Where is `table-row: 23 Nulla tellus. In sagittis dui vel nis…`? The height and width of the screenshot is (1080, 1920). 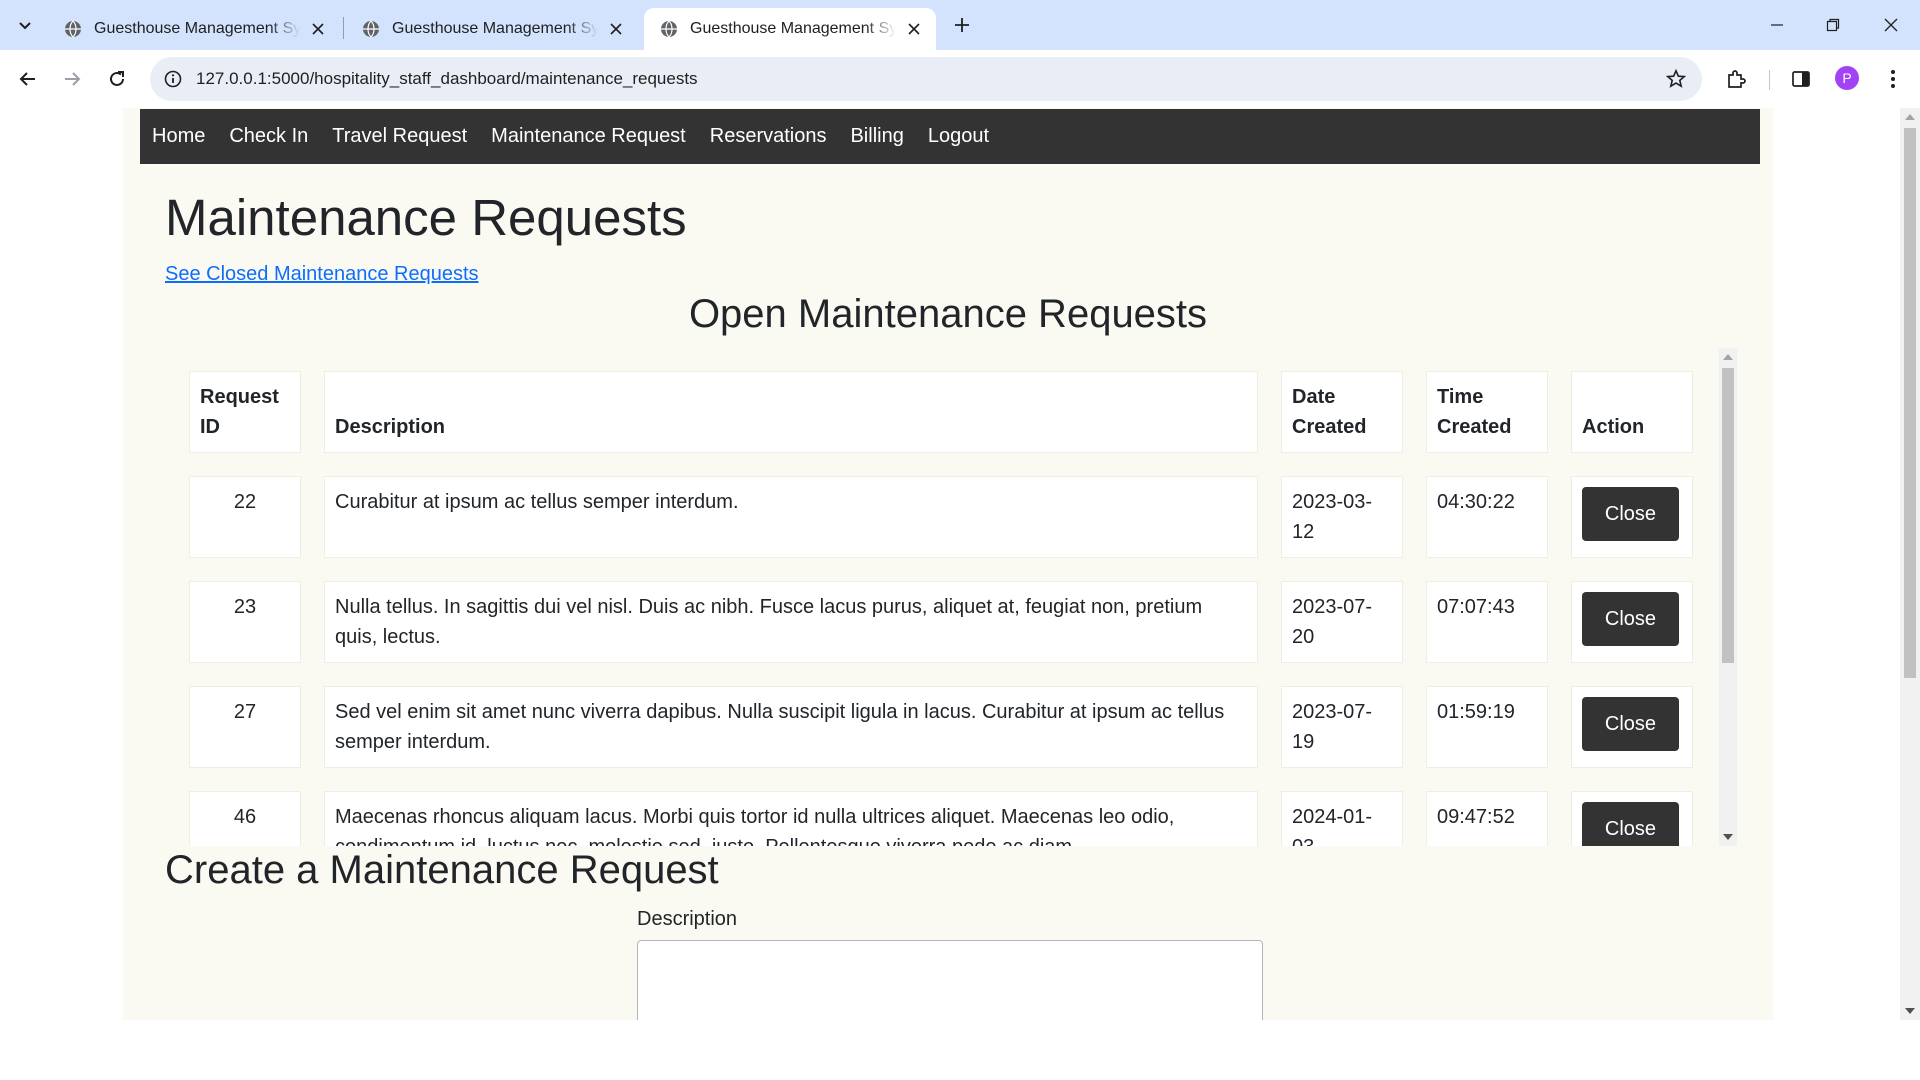
table-row: 23 Nulla tellus. In sagittis dui vel nis… is located at coordinates (941, 622).